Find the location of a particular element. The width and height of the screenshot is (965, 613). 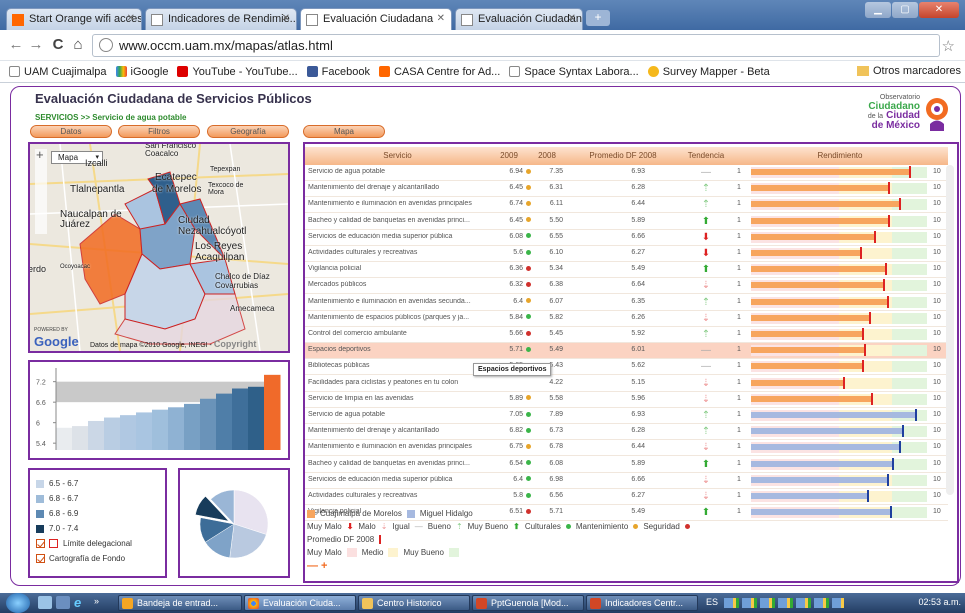

table-scrollbar is located at coordinates (950, 330).